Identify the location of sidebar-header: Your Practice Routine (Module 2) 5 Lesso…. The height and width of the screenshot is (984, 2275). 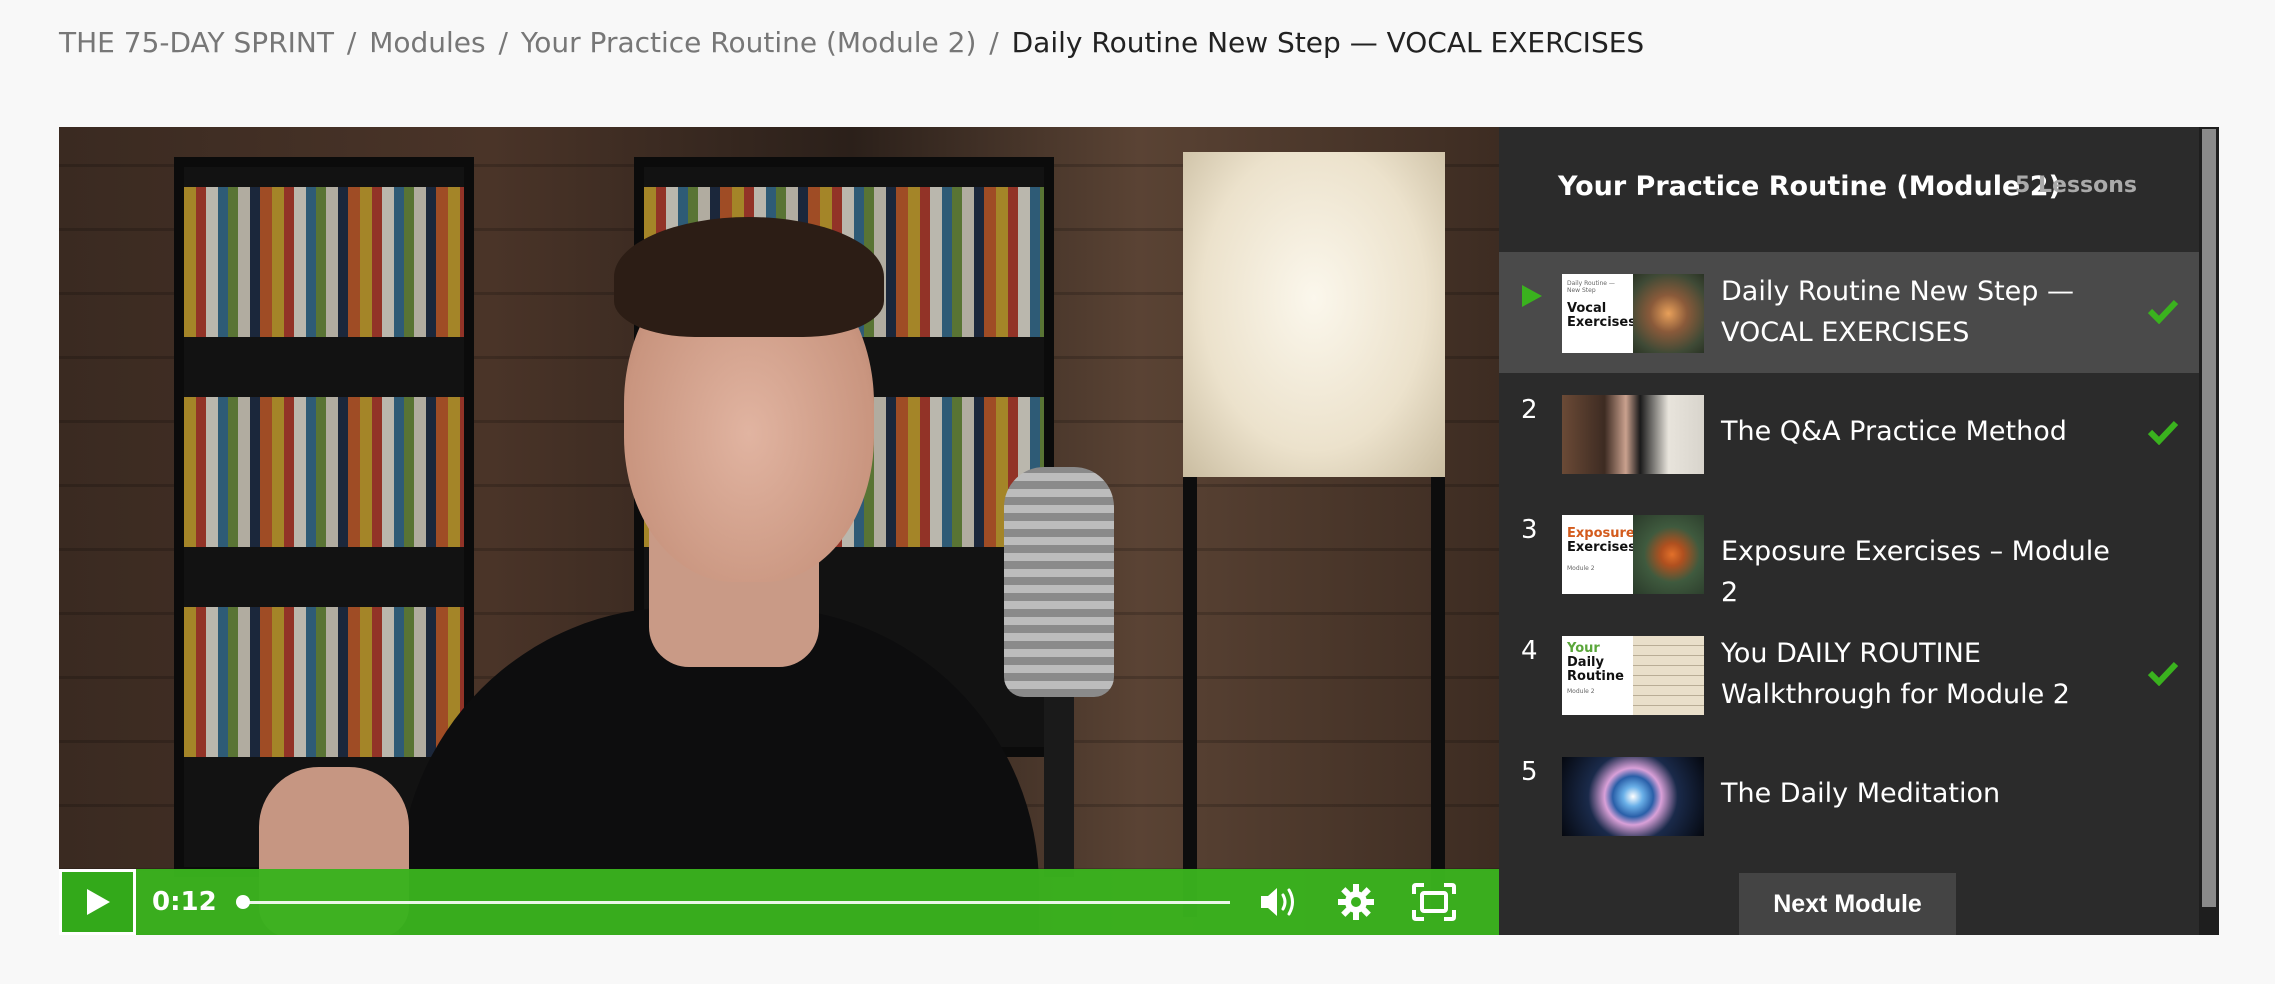
(1849, 189).